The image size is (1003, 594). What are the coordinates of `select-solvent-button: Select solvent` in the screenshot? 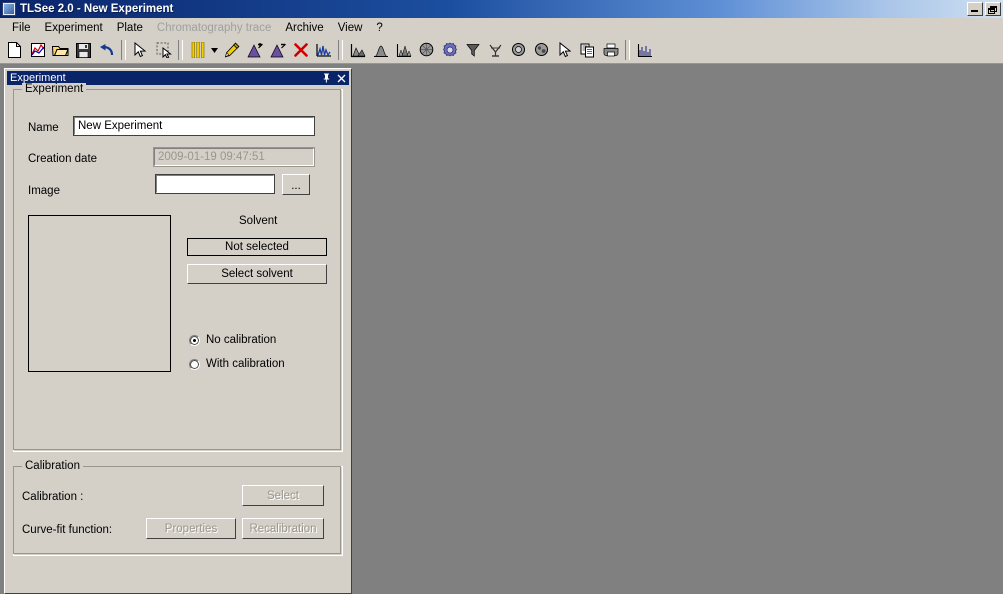 It's located at (257, 274).